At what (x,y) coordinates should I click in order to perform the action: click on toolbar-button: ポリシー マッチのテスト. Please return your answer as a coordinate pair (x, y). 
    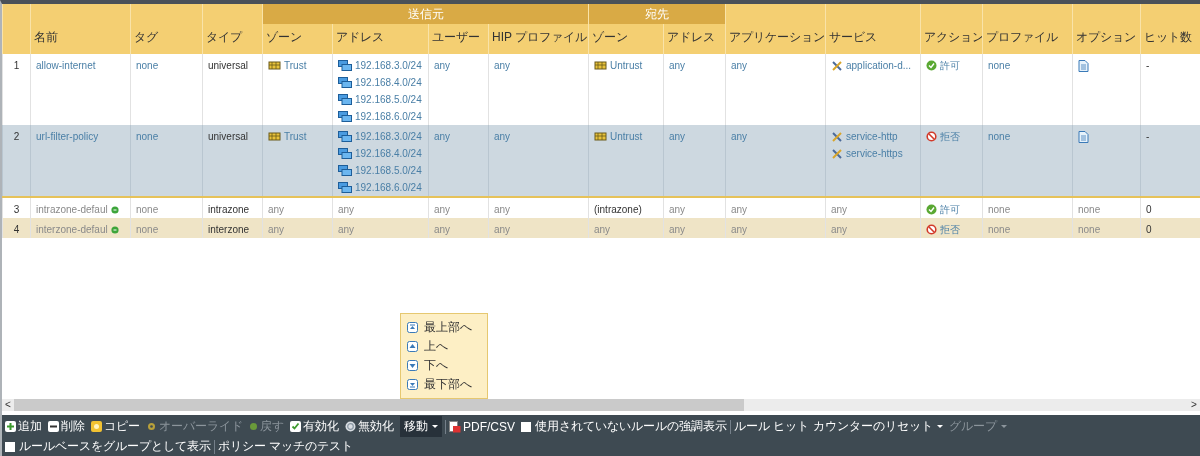
    Looking at the image, I should click on (286, 446).